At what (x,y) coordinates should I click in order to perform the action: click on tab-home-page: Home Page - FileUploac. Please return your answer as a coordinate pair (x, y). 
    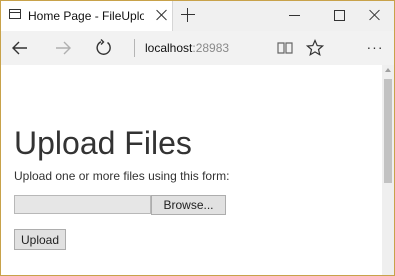
    Looking at the image, I should click on (87, 16).